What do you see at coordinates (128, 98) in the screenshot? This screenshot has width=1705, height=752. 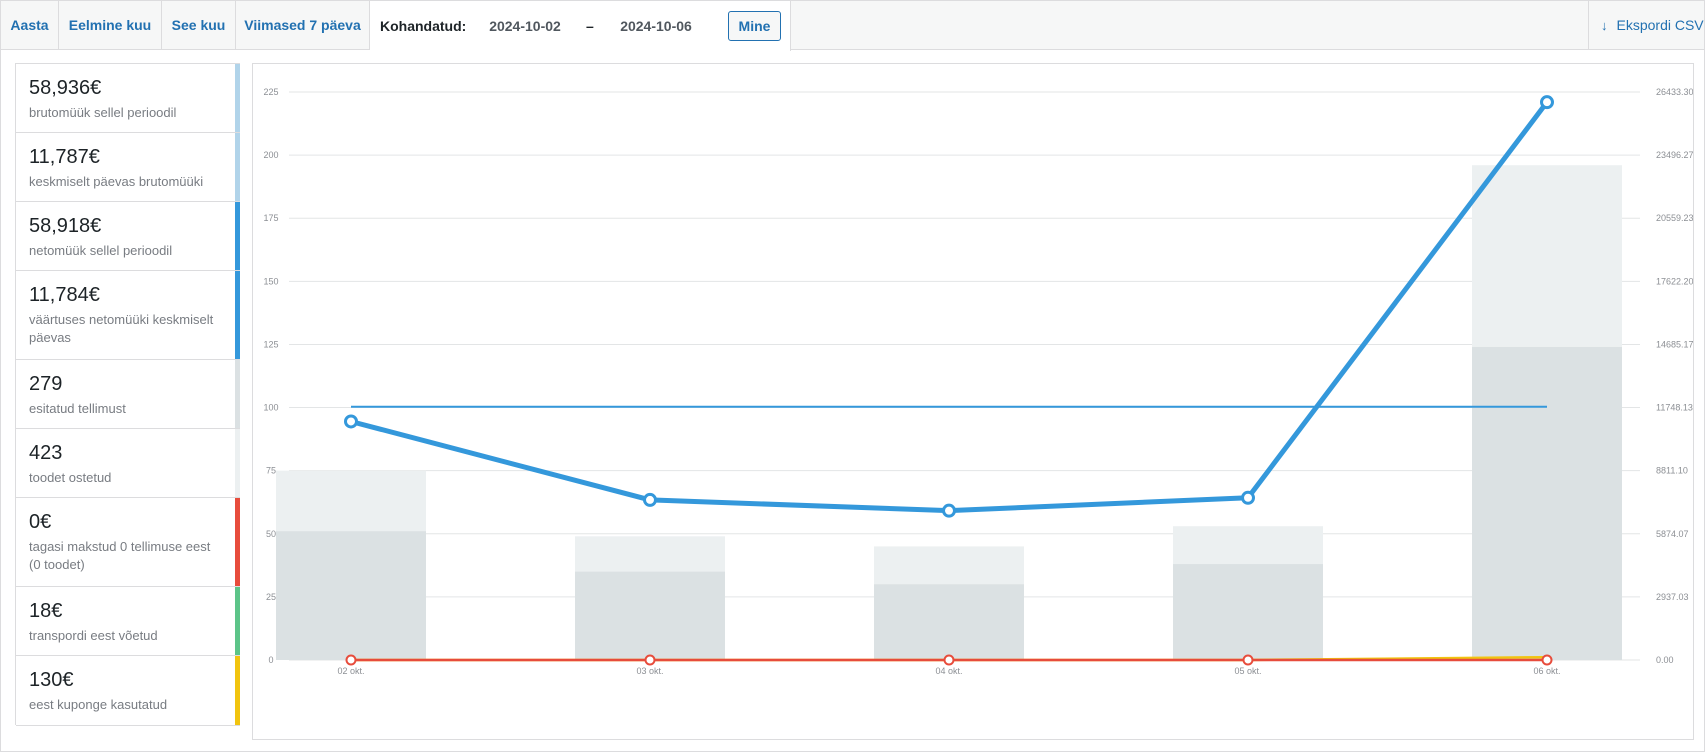 I see `legend-item: 58,936€ brutomüük sellel perioodil` at bounding box center [128, 98].